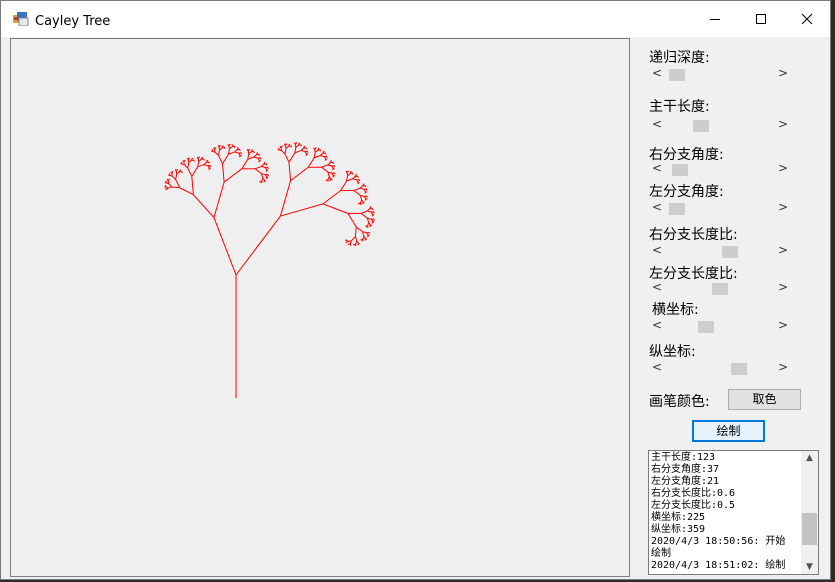 The width and height of the screenshot is (835, 582). What do you see at coordinates (683, 457) in the screenshot?
I see `log-line: 主干长度:123` at bounding box center [683, 457].